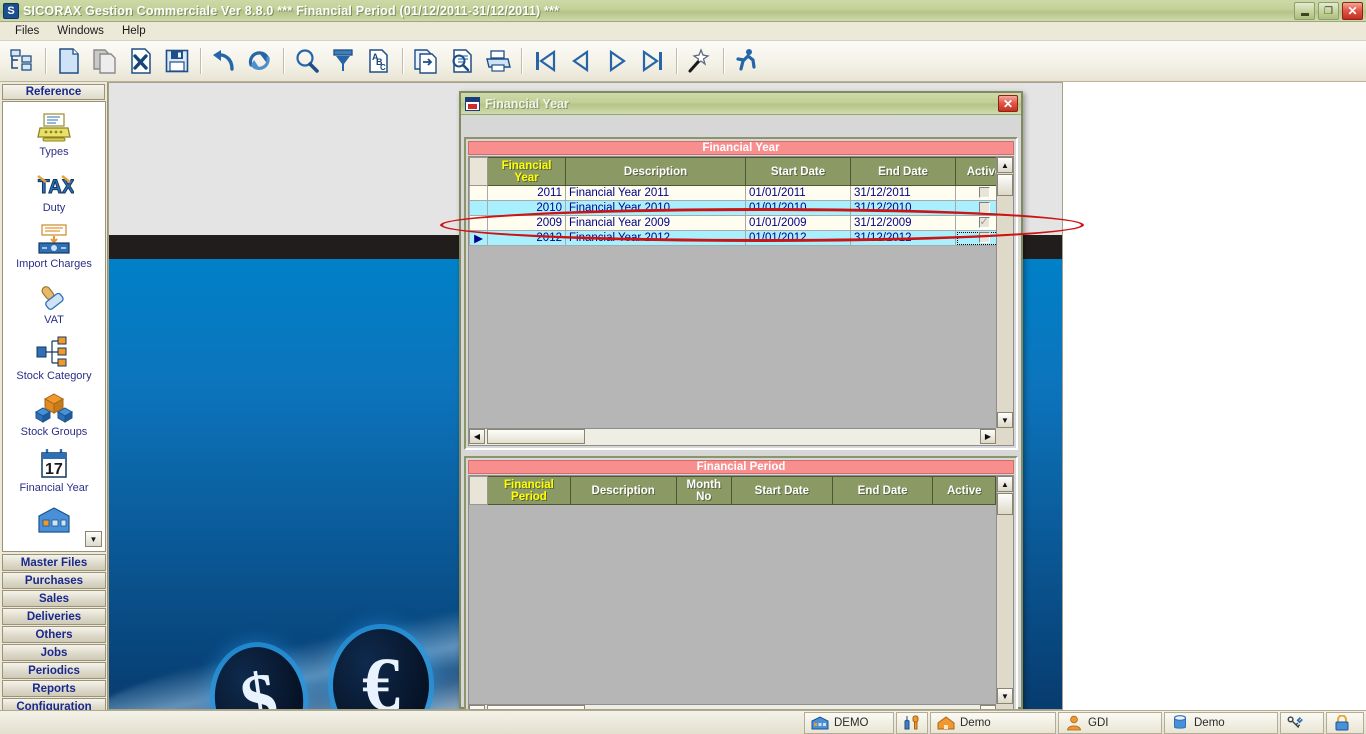 This screenshot has width=1366, height=734. What do you see at coordinates (903, 208) in the screenshot?
I see `cell-end-date: 31/12/2010` at bounding box center [903, 208].